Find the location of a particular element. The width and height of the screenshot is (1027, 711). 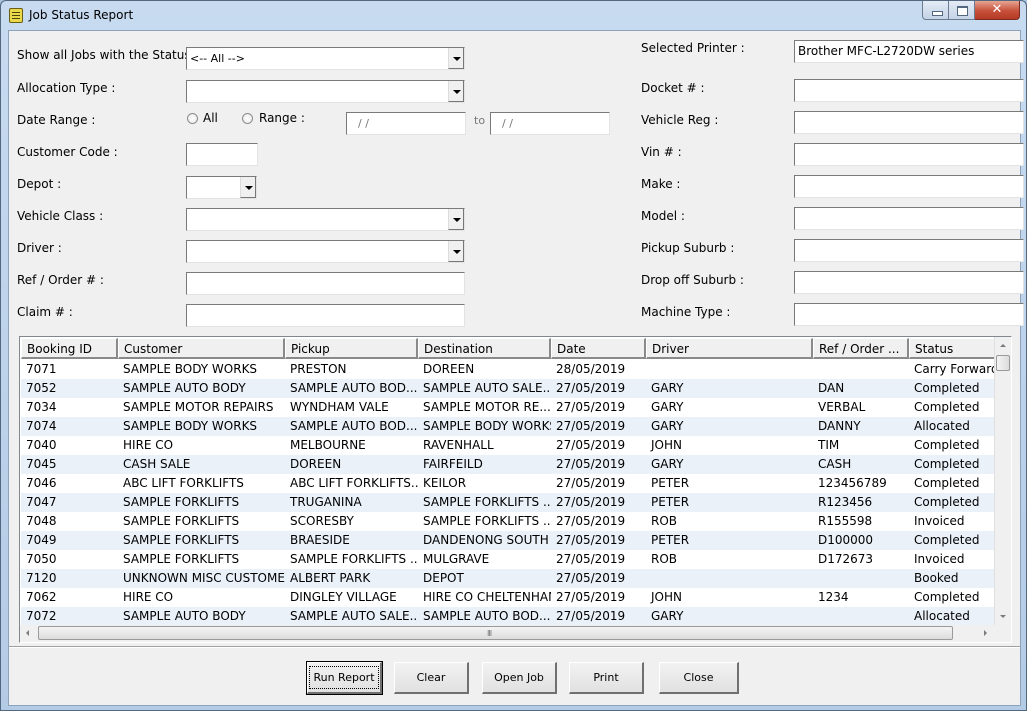

horizontal-scrollbar is located at coordinates (507, 633).